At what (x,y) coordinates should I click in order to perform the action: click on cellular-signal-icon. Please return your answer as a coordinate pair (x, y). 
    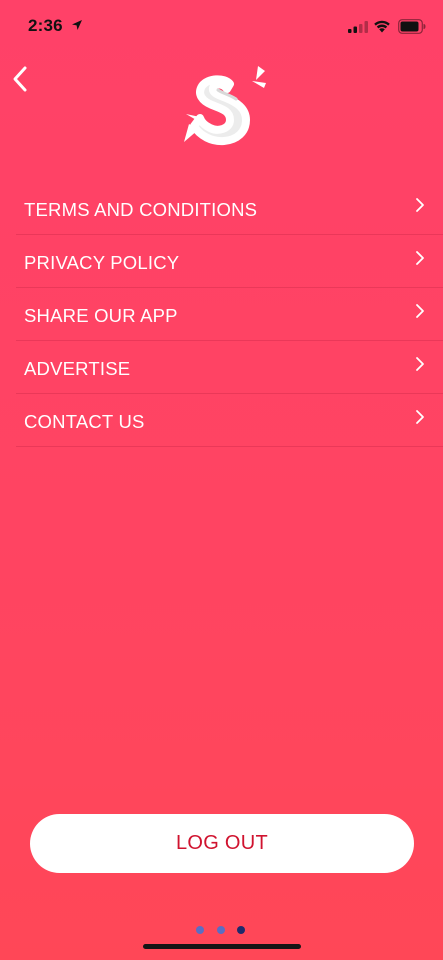
    Looking at the image, I should click on (358, 27).